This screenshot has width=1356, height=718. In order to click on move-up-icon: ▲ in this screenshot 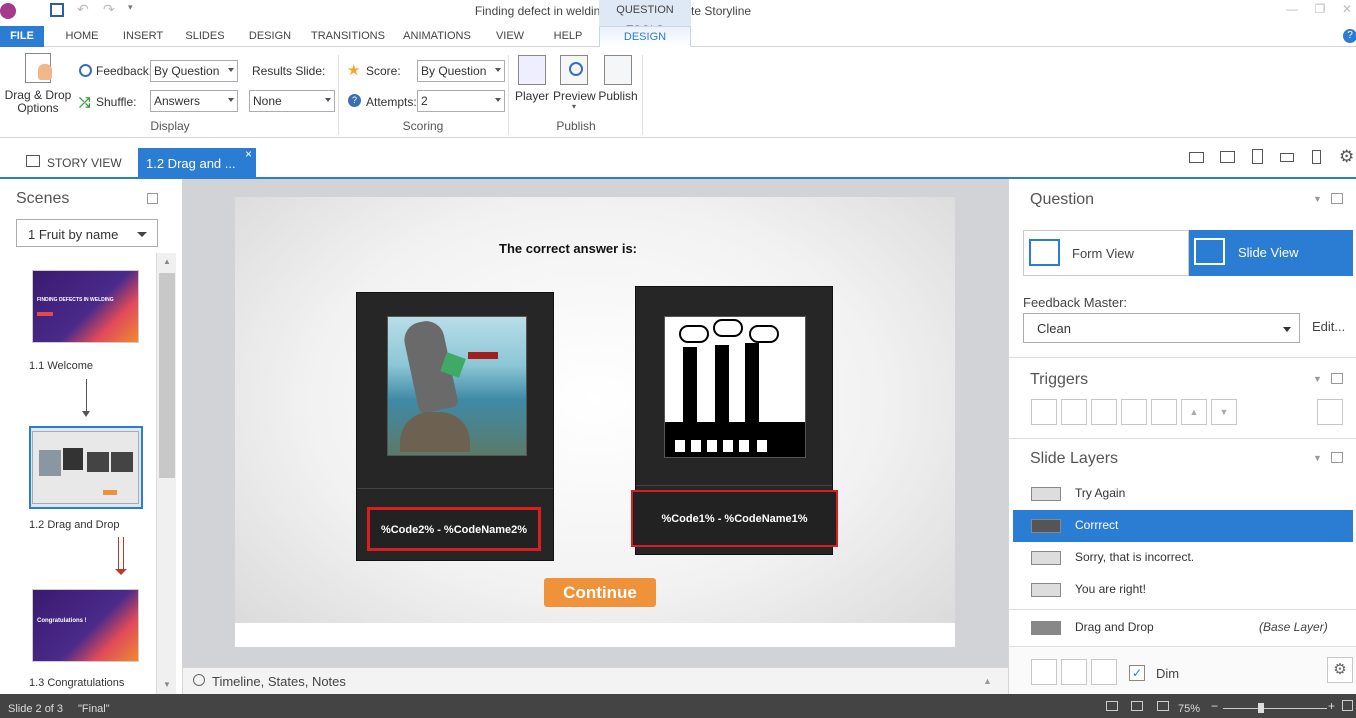, I will do `click(1194, 412)`.